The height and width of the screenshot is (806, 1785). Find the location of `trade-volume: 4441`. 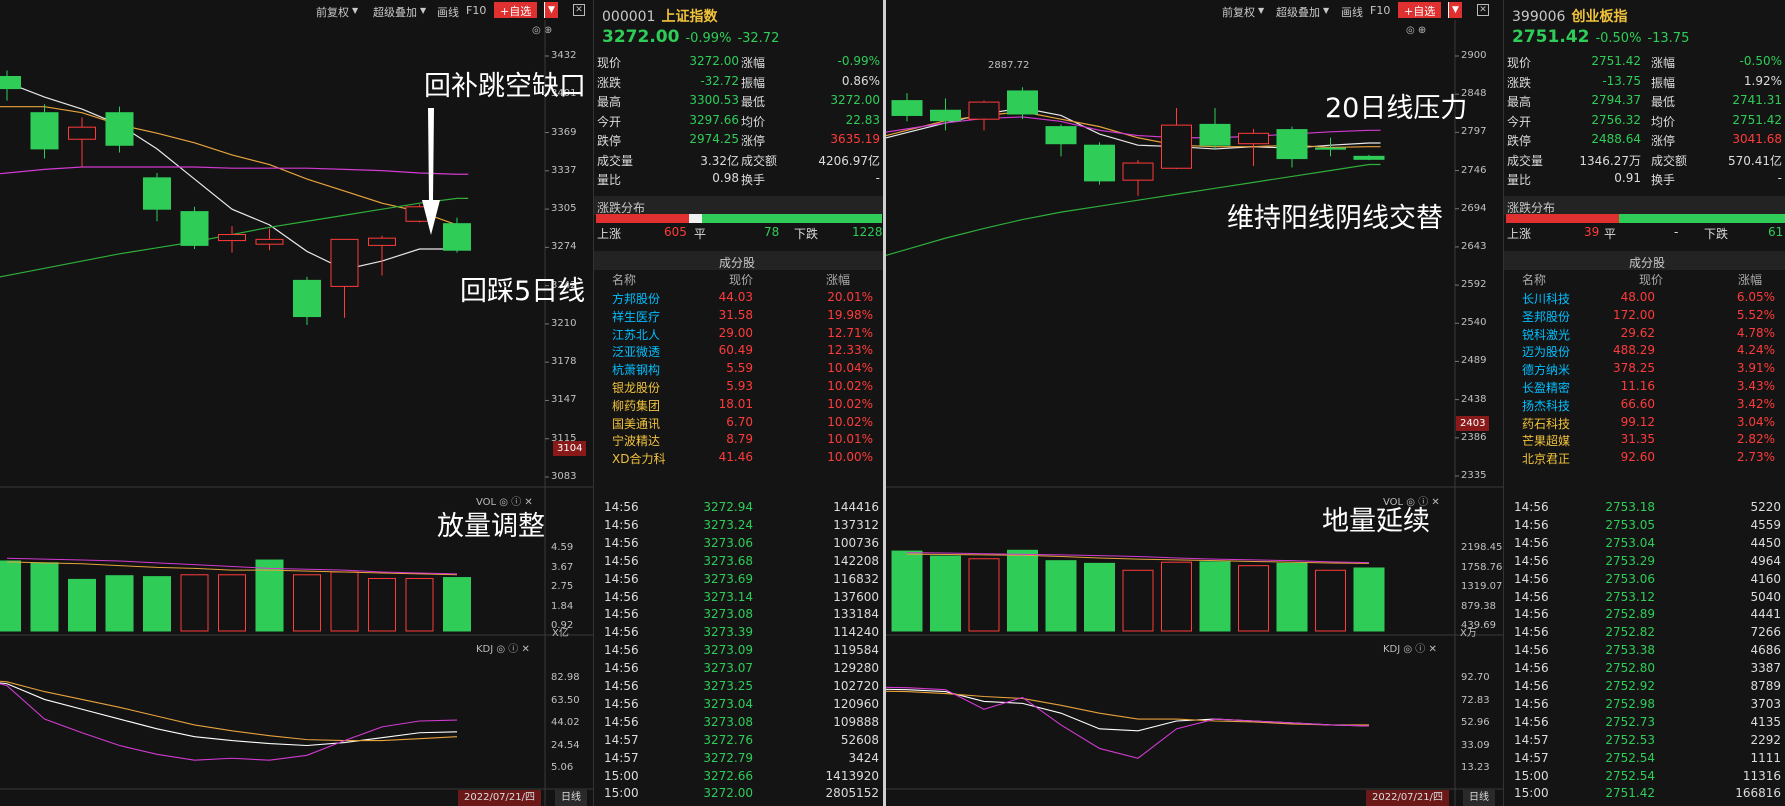

trade-volume: 4441 is located at coordinates (1765, 614).